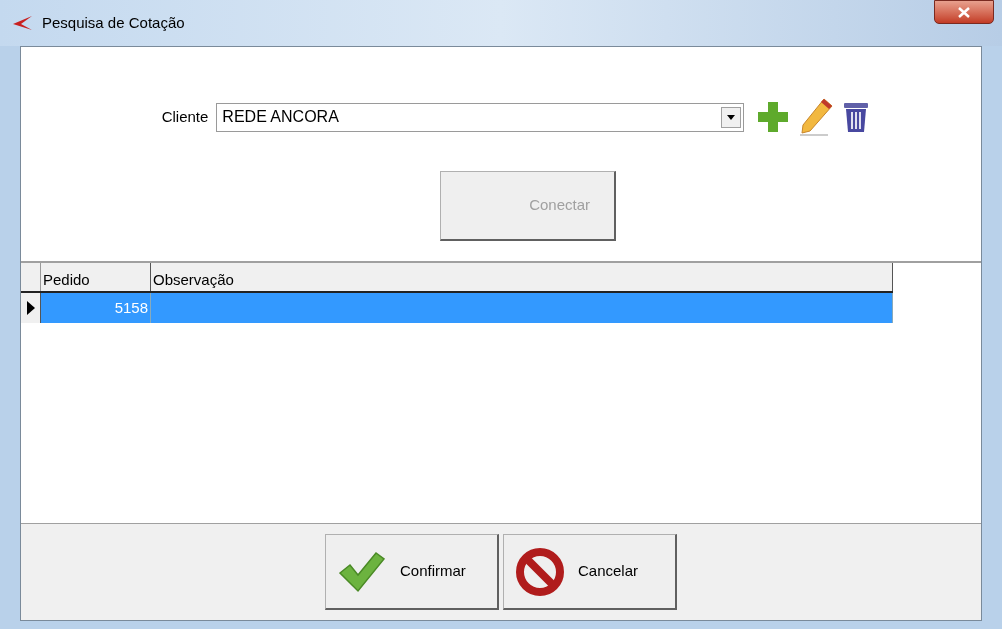 This screenshot has width=1002, height=629. What do you see at coordinates (30, 308) in the screenshot?
I see `current-row-icon` at bounding box center [30, 308].